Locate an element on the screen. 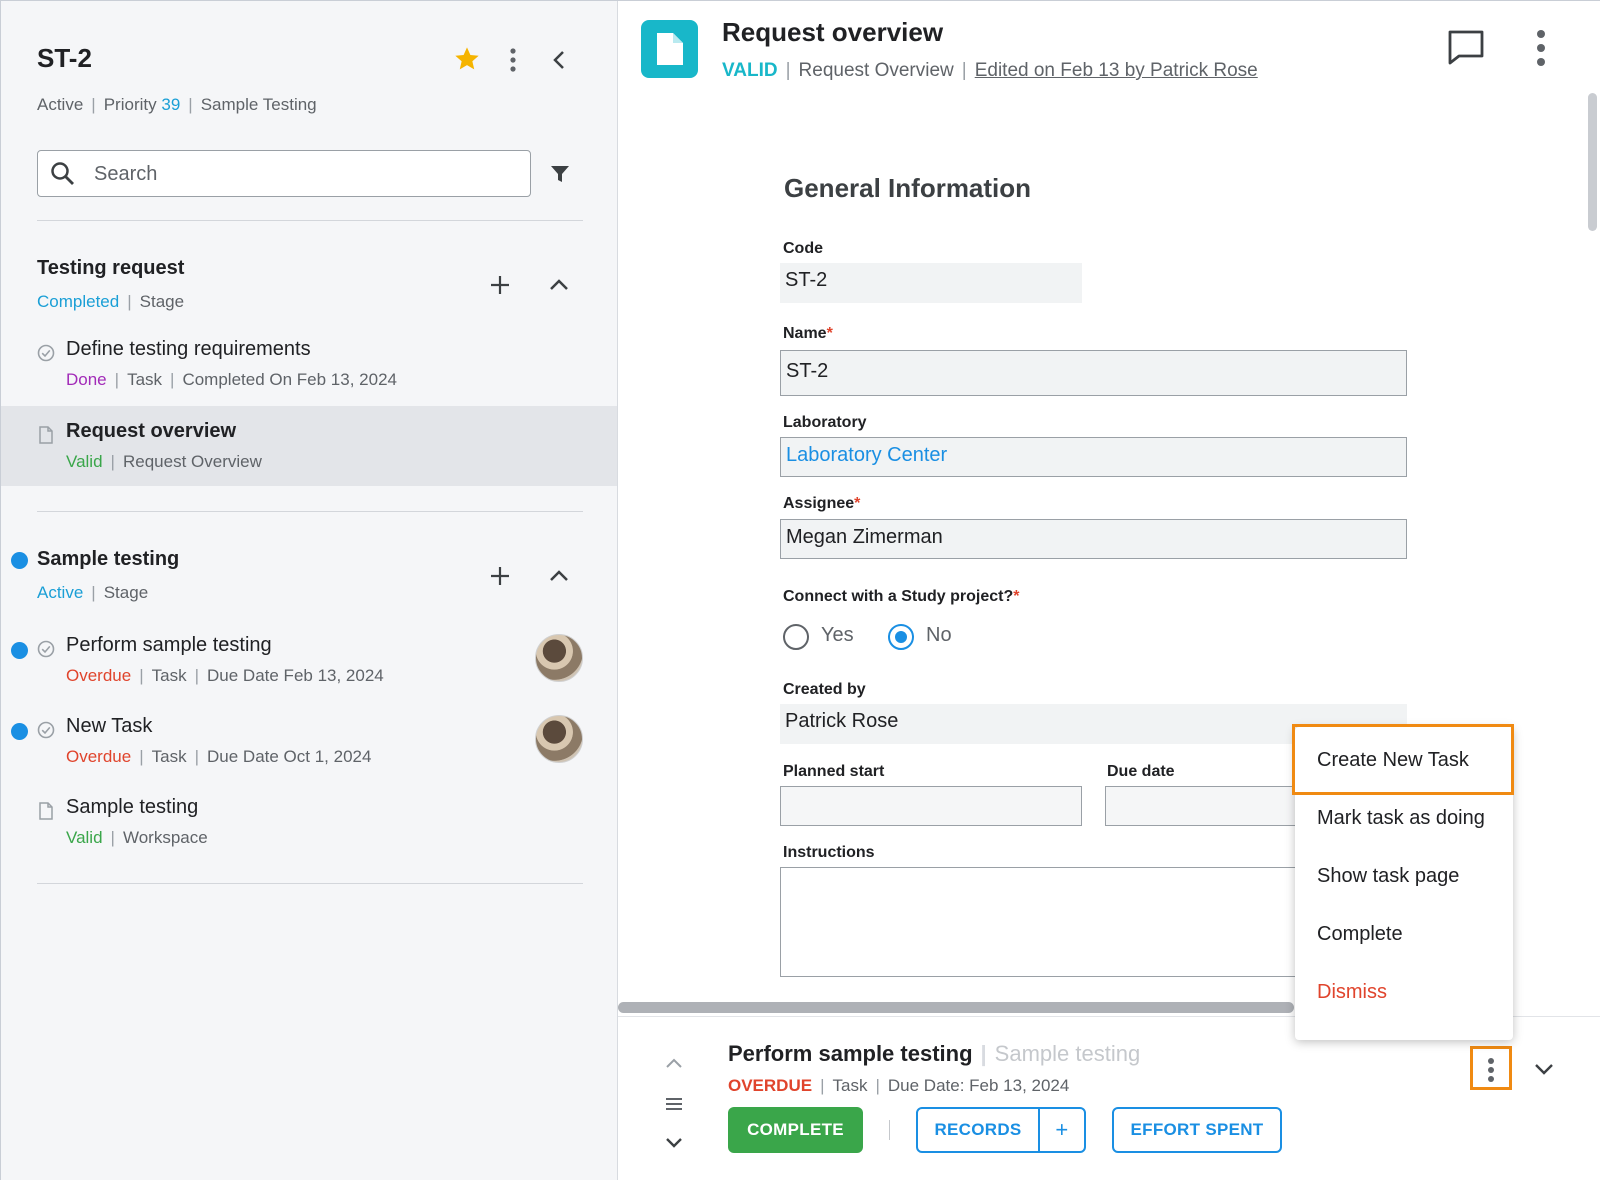 This screenshot has width=1600, height=1180. item-meta: Overdue | Task | Due Date Oct 1, 2024 is located at coordinates (219, 756).